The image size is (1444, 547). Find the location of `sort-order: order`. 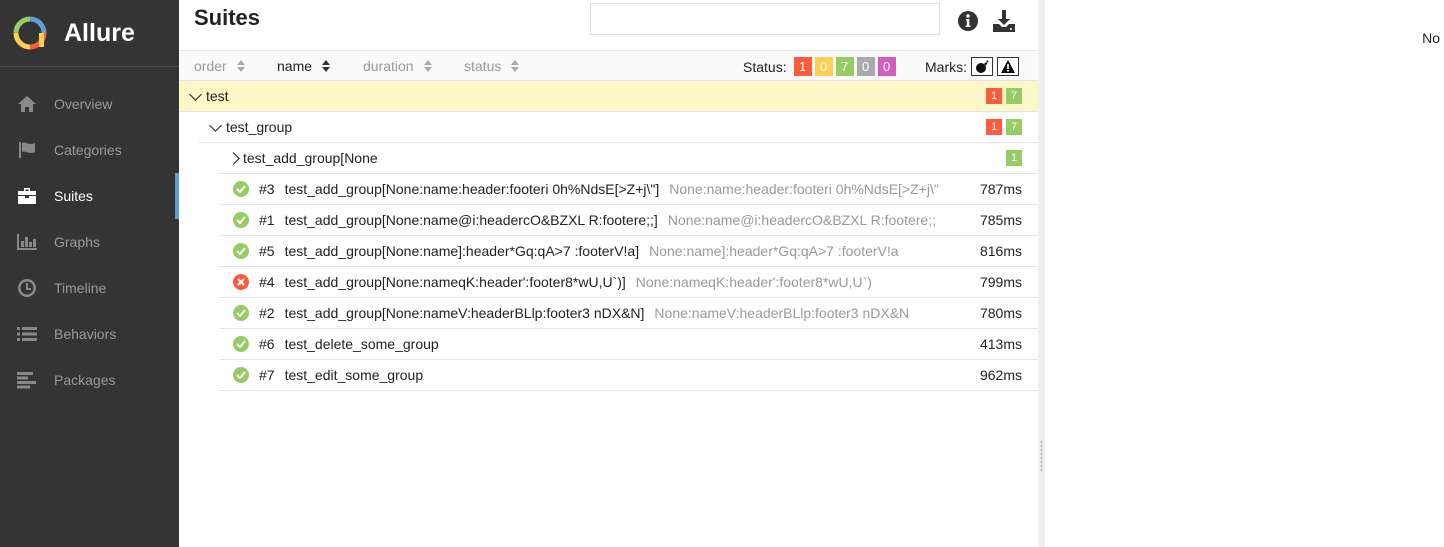

sort-order: order is located at coordinates (219, 66).